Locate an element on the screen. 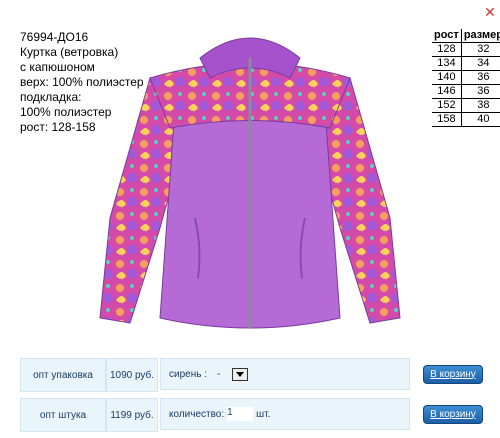 This screenshot has height=438, width=500. table-row: 140 36 is located at coordinates (466, 77).